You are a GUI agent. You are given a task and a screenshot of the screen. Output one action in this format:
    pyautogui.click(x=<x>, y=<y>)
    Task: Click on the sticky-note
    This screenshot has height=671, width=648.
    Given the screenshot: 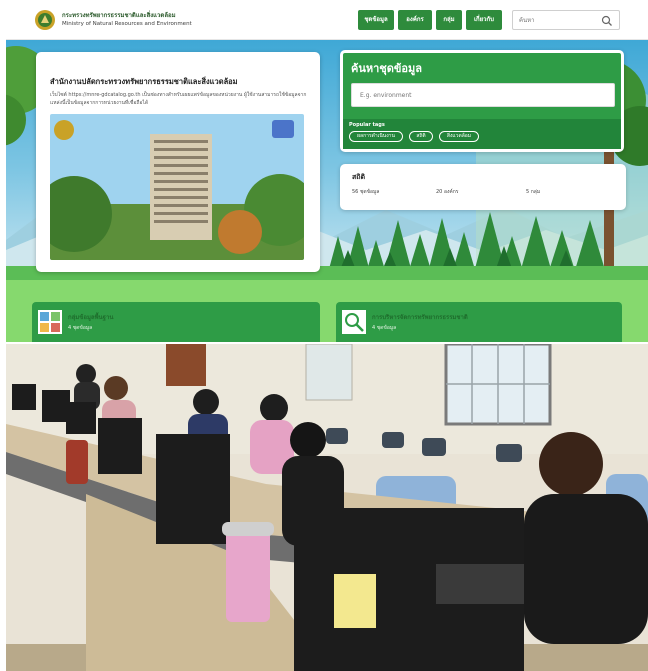 What is the action you would take?
    pyautogui.click(x=355, y=601)
    